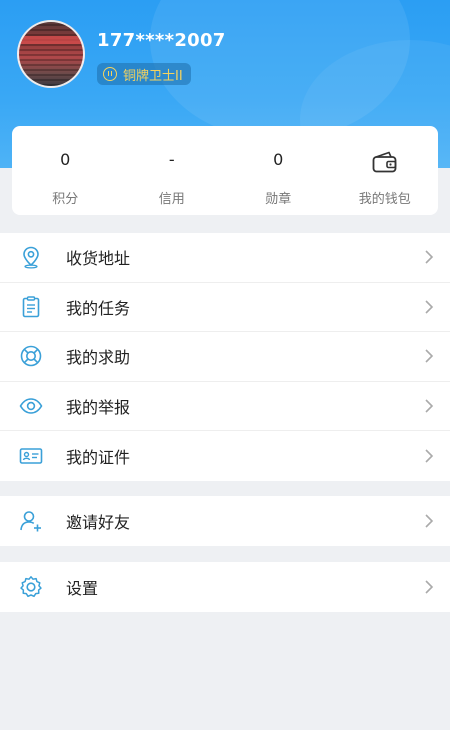 This screenshot has width=450, height=730. I want to click on stat-medals: 0 勋章, so click(278, 170).